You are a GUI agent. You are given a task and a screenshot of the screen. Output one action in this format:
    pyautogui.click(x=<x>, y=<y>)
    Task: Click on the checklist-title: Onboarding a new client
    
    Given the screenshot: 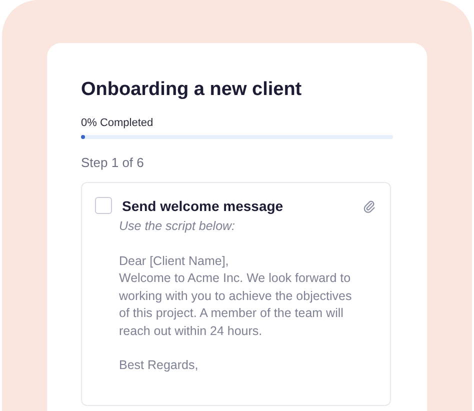 What is the action you would take?
    pyautogui.click(x=192, y=90)
    